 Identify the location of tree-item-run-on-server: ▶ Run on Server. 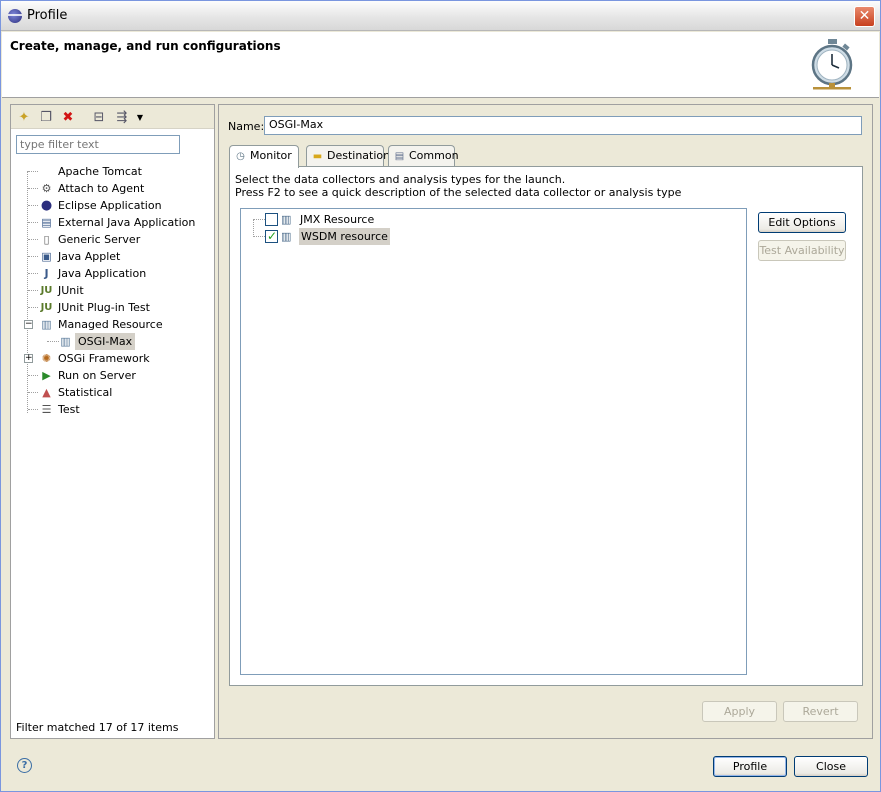
(116, 375).